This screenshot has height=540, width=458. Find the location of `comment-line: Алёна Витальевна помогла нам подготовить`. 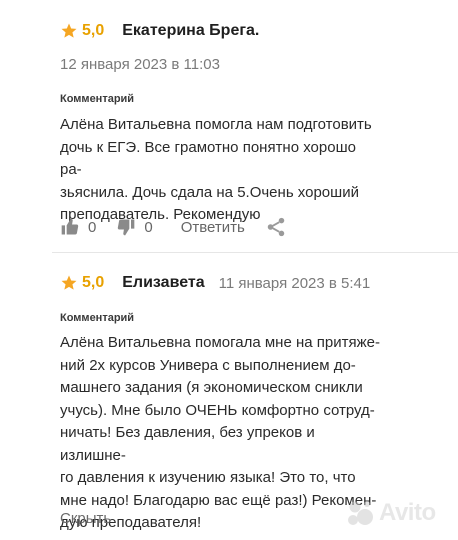

comment-line: Алёна Витальевна помогла нам подготовить is located at coordinates (216, 124).